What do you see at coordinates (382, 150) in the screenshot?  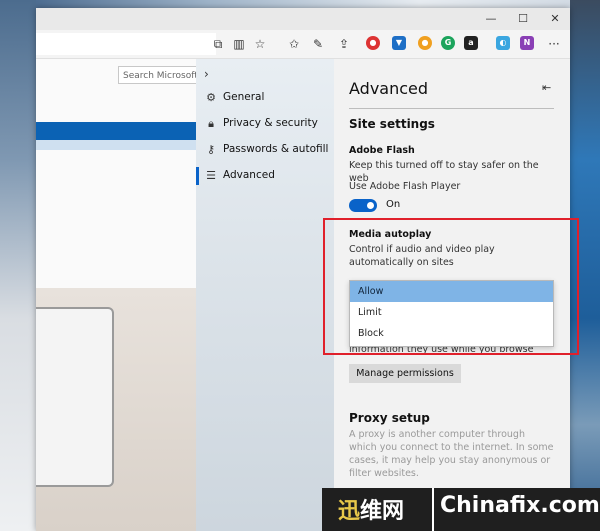 I see `adobe-flash-heading: Adobe Flash` at bounding box center [382, 150].